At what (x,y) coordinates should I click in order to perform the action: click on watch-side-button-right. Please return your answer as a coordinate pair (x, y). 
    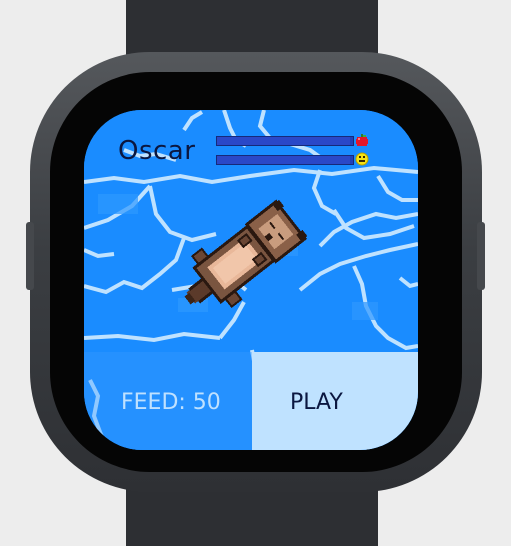
    Looking at the image, I should click on (481, 256).